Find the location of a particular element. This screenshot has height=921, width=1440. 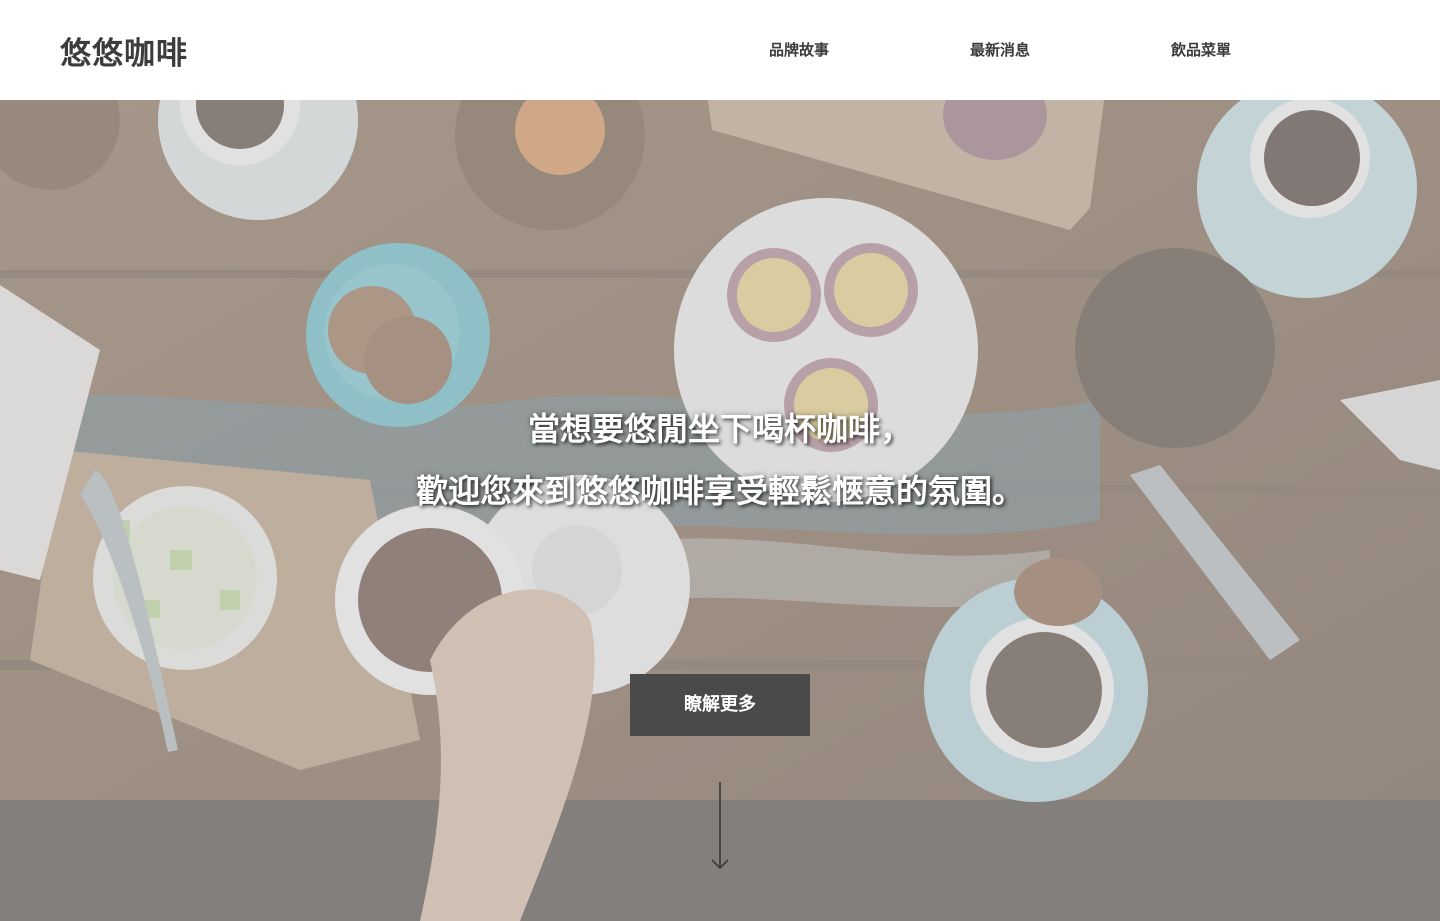

nav-item-brand-story: 品牌故事 is located at coordinates (799, 50).